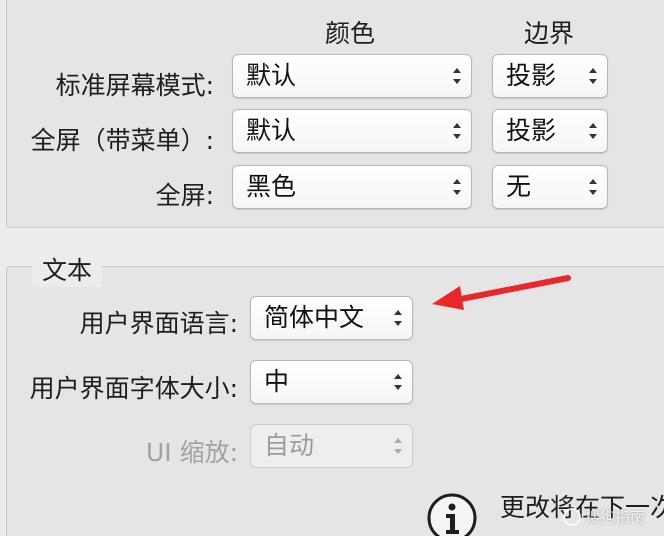 The height and width of the screenshot is (536, 664). What do you see at coordinates (550, 187) in the screenshot?
I see `fullscreen-border-select: 无` at bounding box center [550, 187].